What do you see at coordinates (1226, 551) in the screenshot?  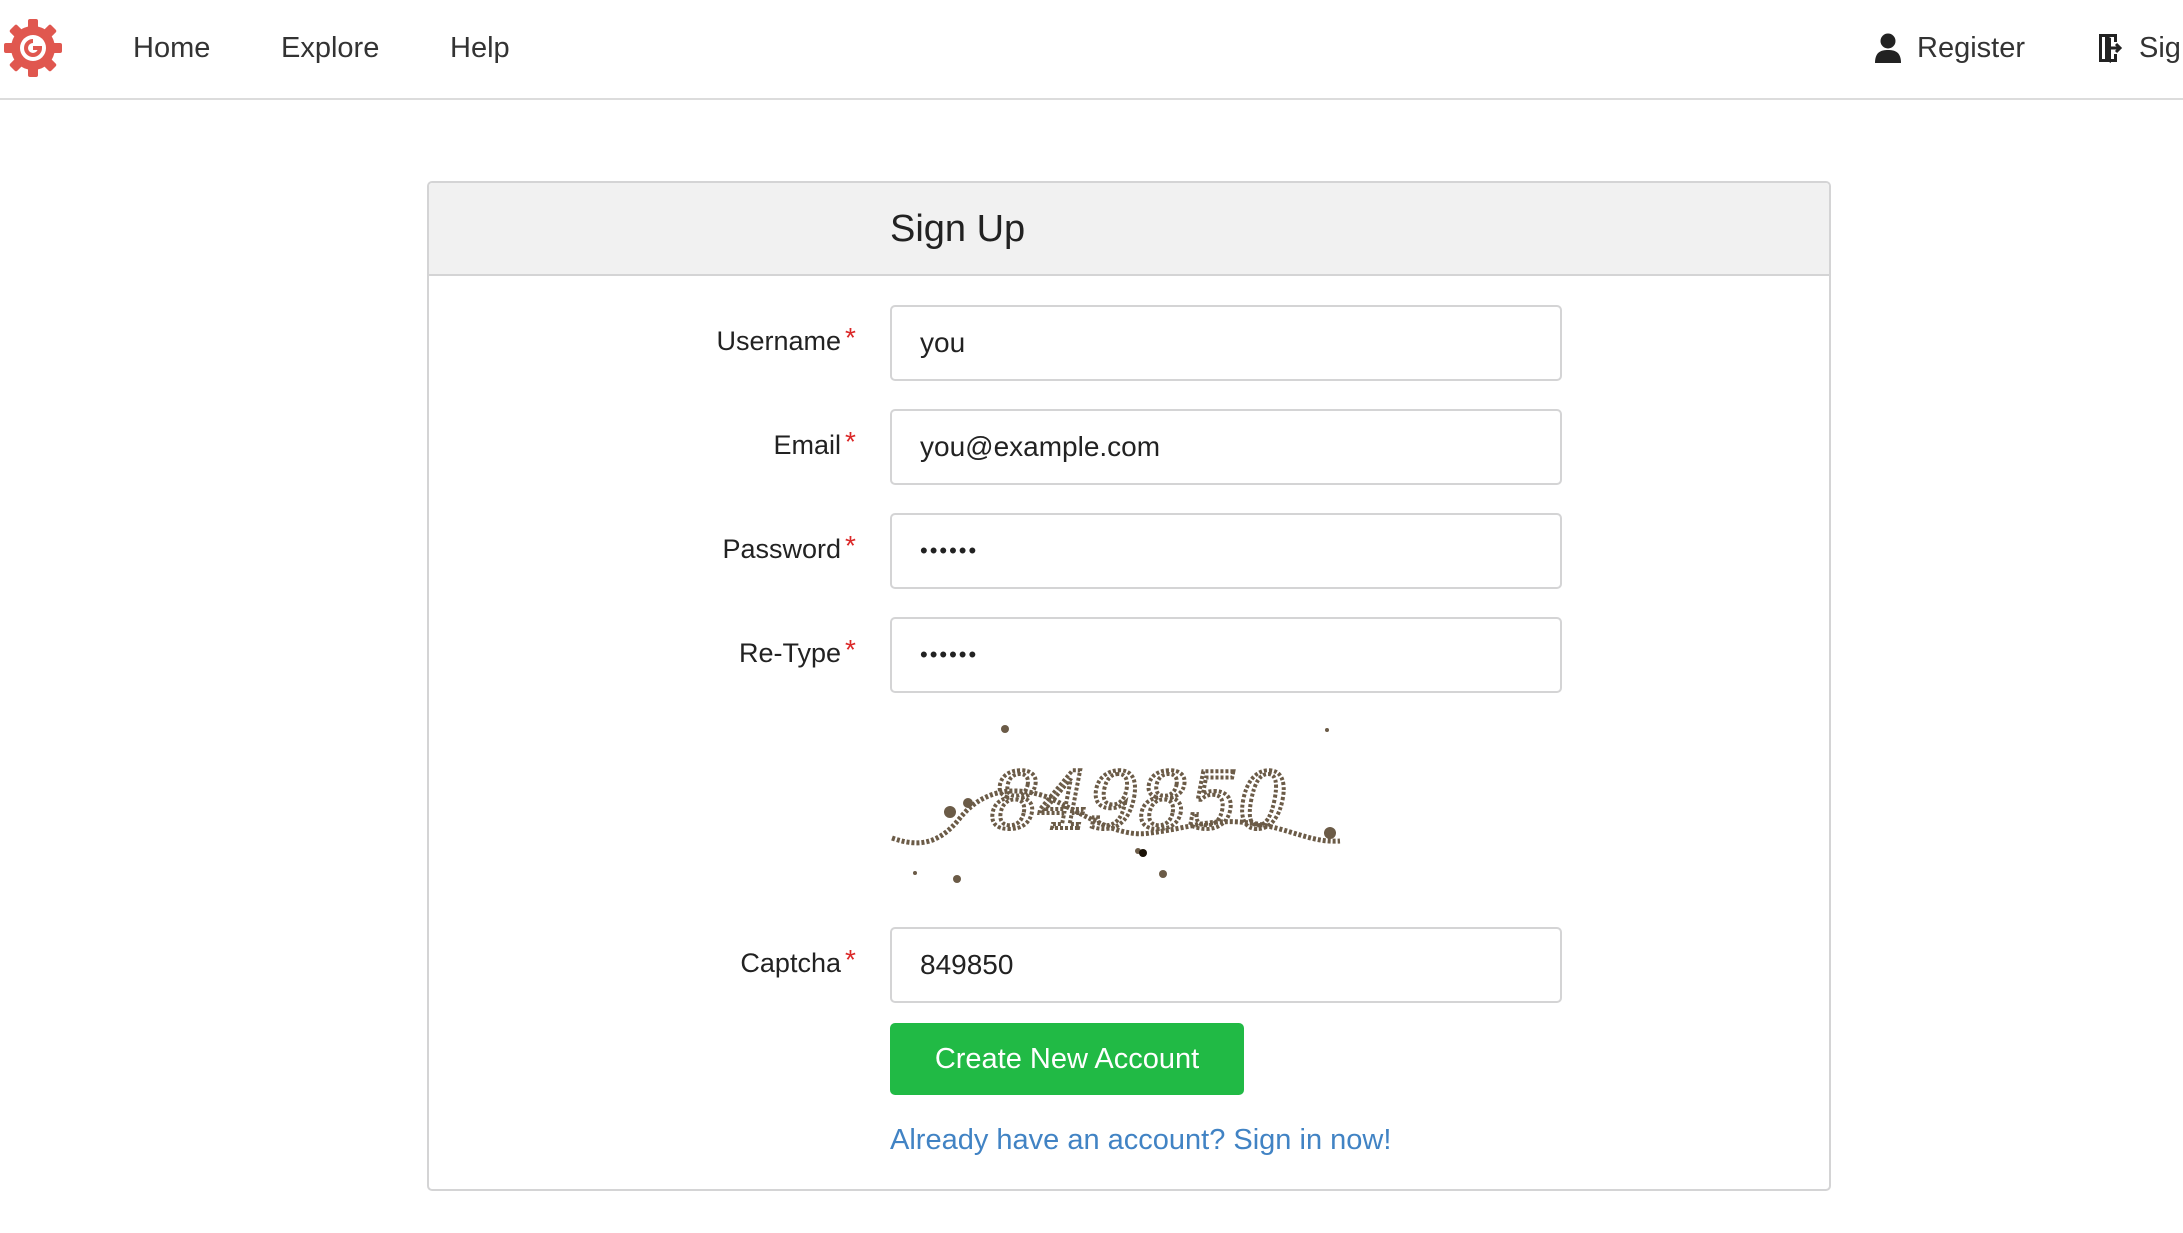 I see `password-field: ••••••` at bounding box center [1226, 551].